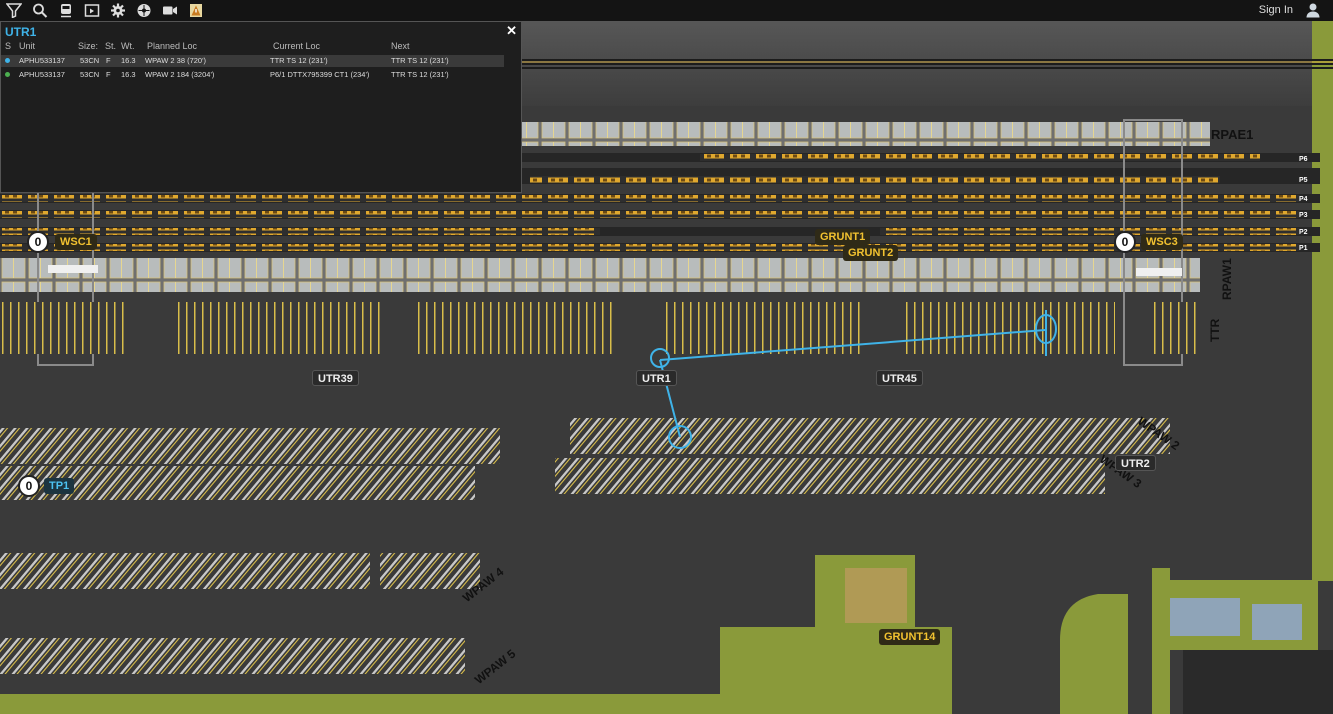  Describe the element at coordinates (1303, 159) in the screenshot. I see `track-label-p6: P6` at that location.